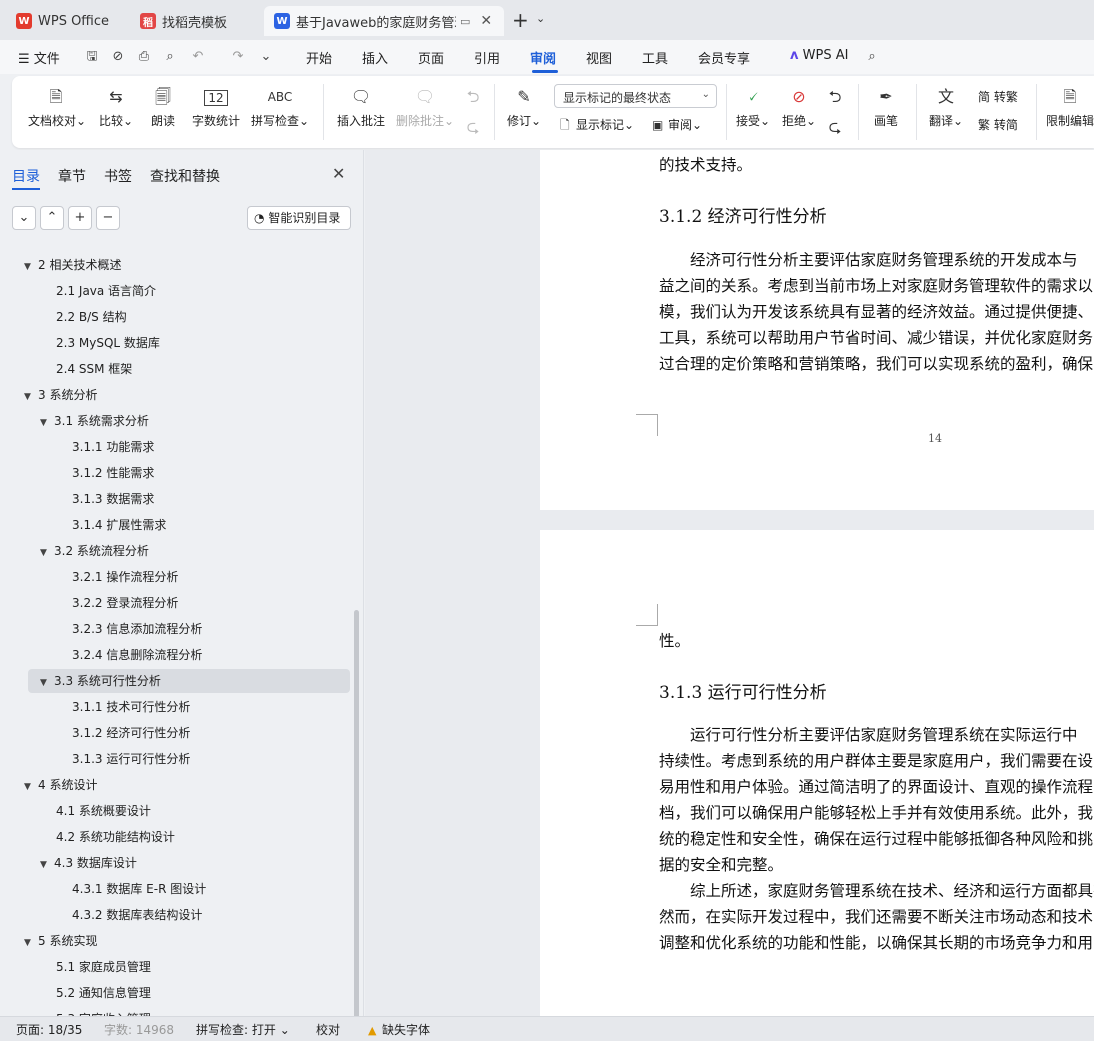 This screenshot has width=1094, height=1041. What do you see at coordinates (677, 124) in the screenshot?
I see `review-pane-button: ▣ 审阅⌄` at bounding box center [677, 124].